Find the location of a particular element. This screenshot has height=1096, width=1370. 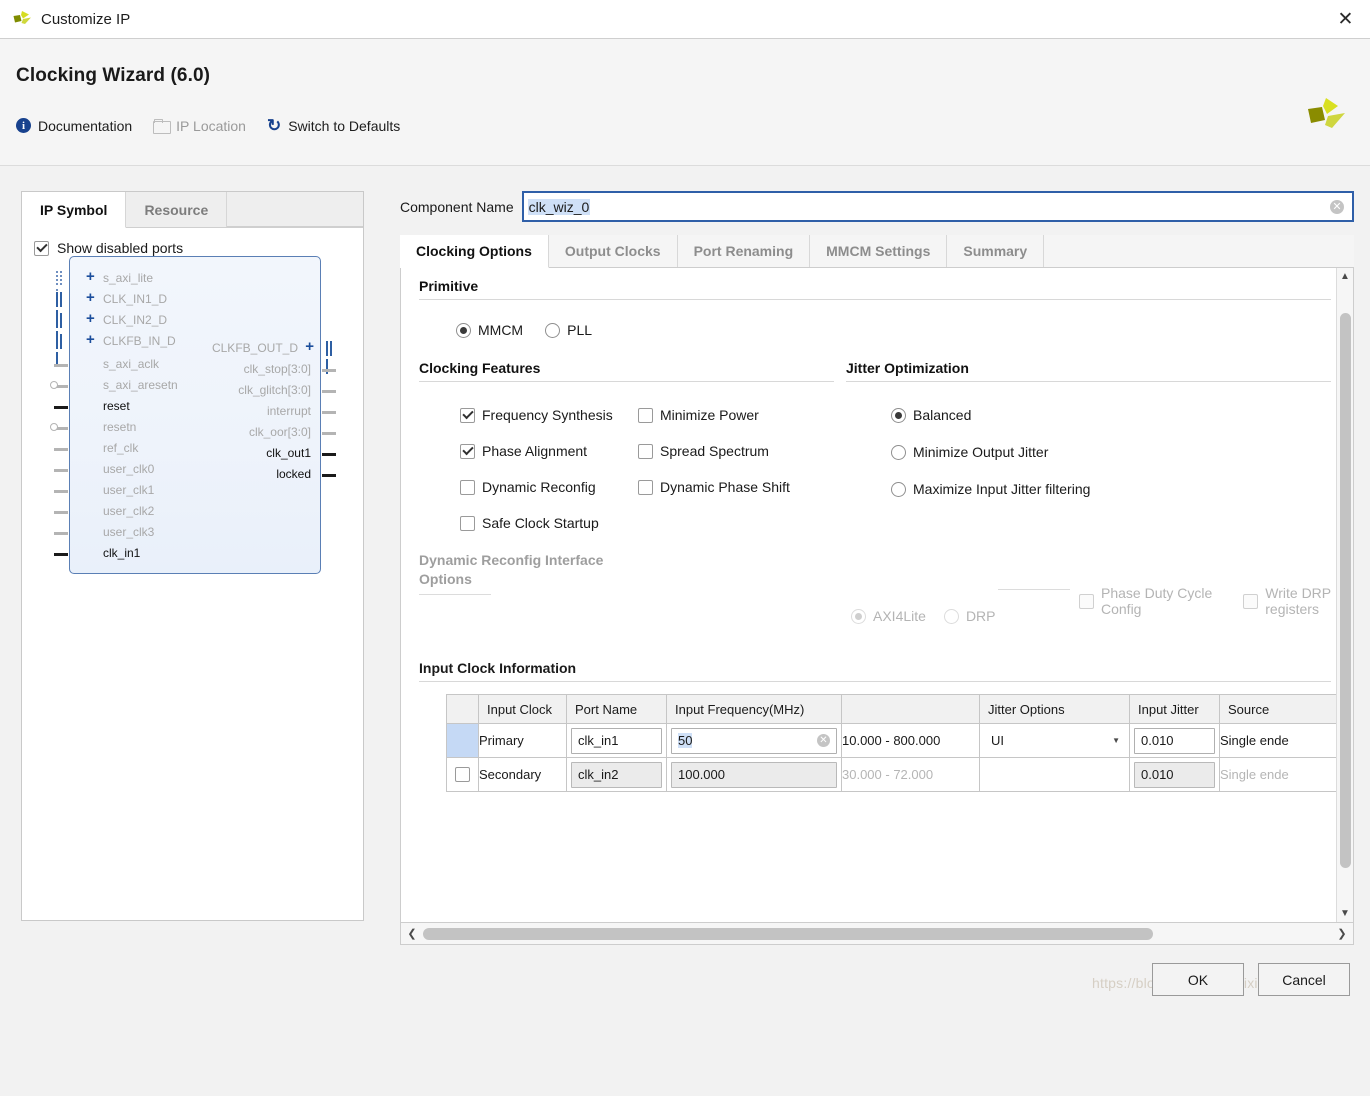

row-primary-port-name-input: clk_in1 is located at coordinates (616, 740).